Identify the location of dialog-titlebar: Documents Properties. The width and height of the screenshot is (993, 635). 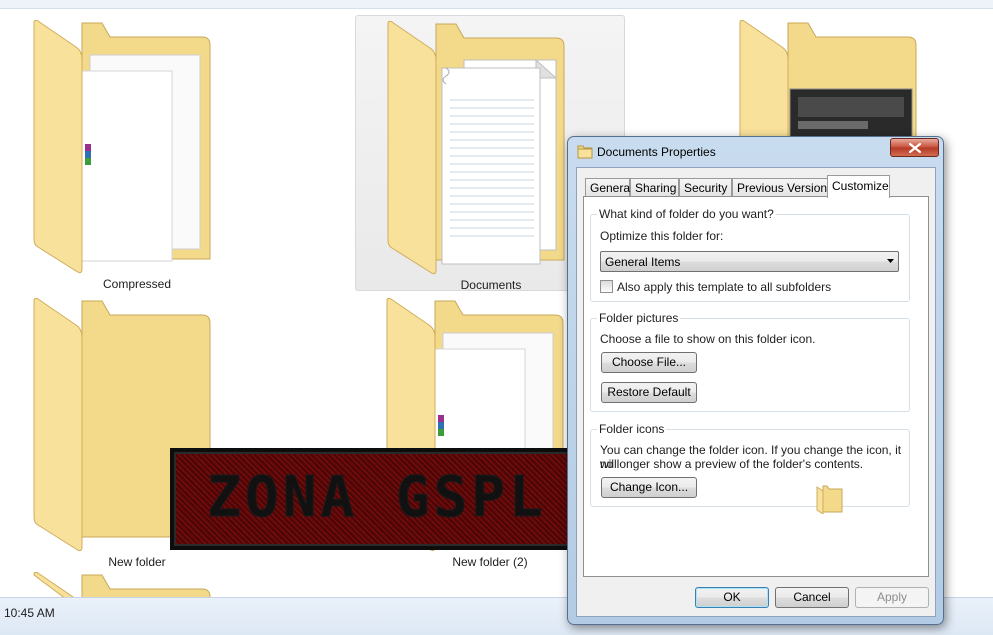
(755, 152).